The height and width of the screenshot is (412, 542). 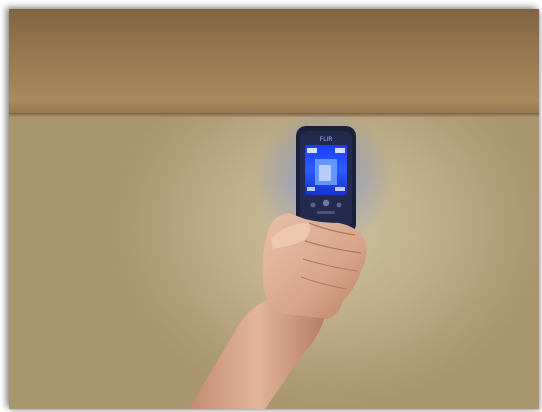 I want to click on camera-button-left, so click(x=313, y=205).